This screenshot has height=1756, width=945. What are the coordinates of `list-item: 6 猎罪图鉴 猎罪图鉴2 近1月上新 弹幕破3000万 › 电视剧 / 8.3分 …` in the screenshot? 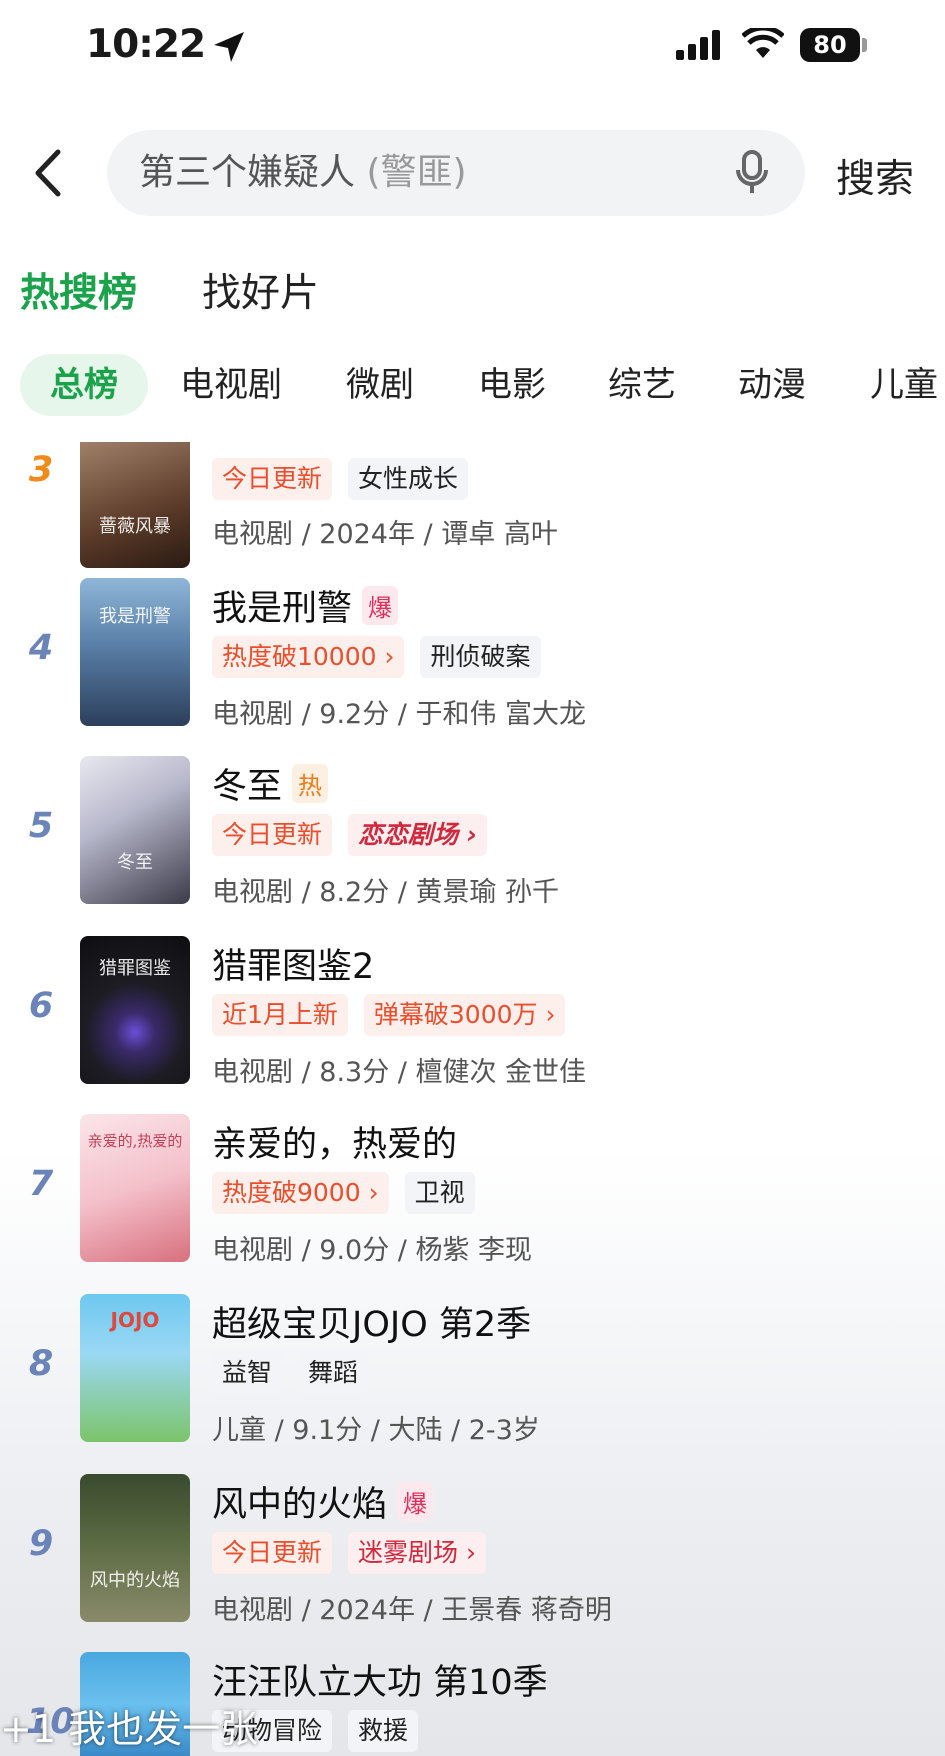 It's located at (472, 1025).